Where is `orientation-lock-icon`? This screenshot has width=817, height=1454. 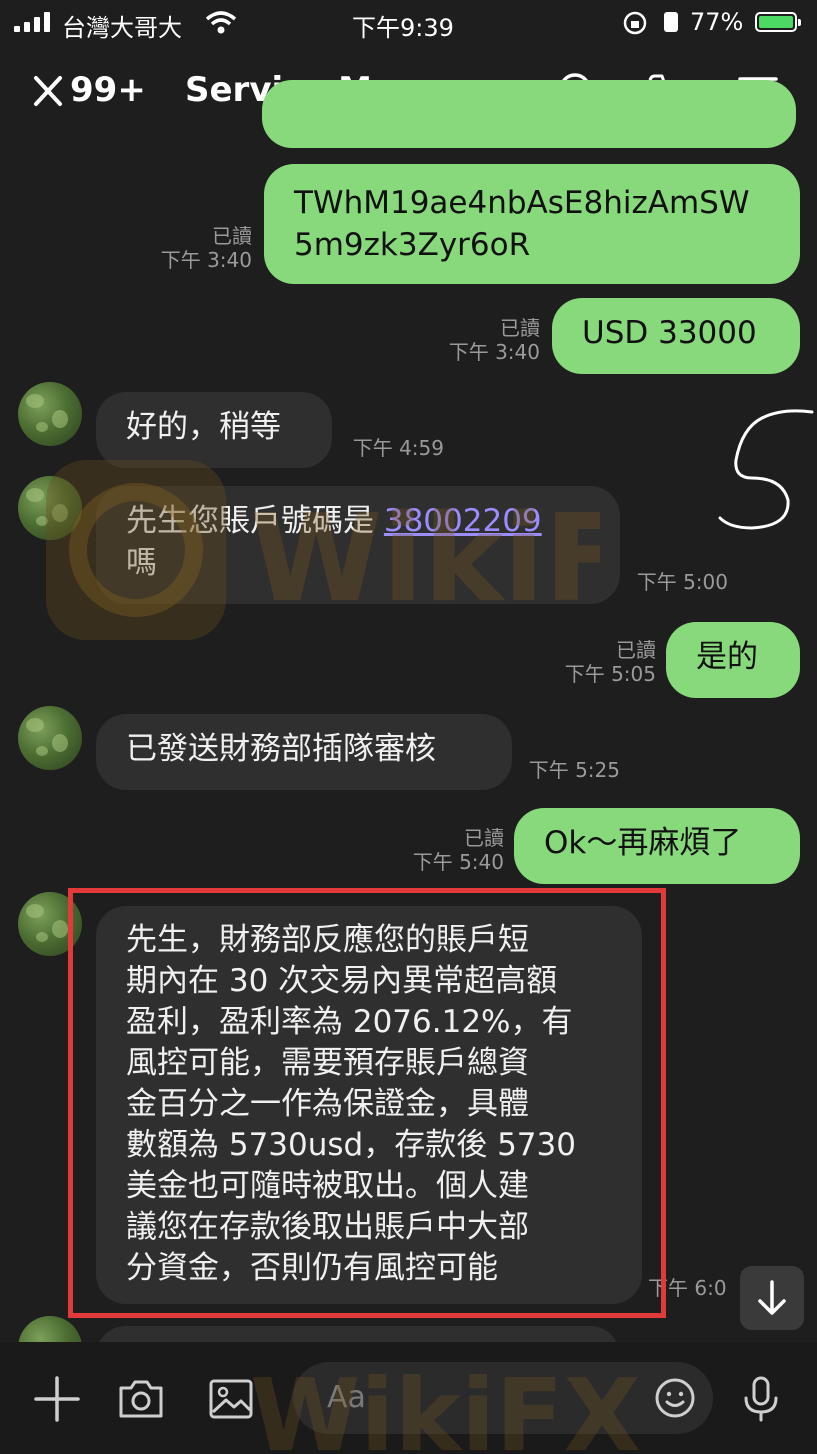
orientation-lock-icon is located at coordinates (635, 23).